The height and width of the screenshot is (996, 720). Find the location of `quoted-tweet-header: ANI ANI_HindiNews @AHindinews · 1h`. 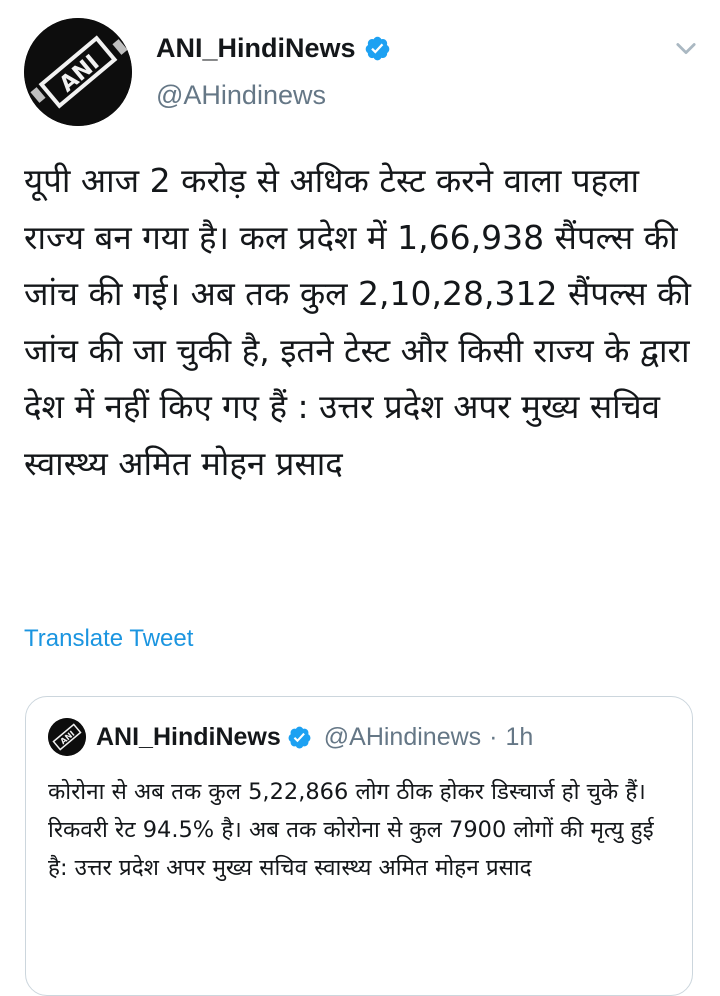

quoted-tweet-header: ANI ANI_HindiNews @AHindinews · 1h is located at coordinates (290, 737).